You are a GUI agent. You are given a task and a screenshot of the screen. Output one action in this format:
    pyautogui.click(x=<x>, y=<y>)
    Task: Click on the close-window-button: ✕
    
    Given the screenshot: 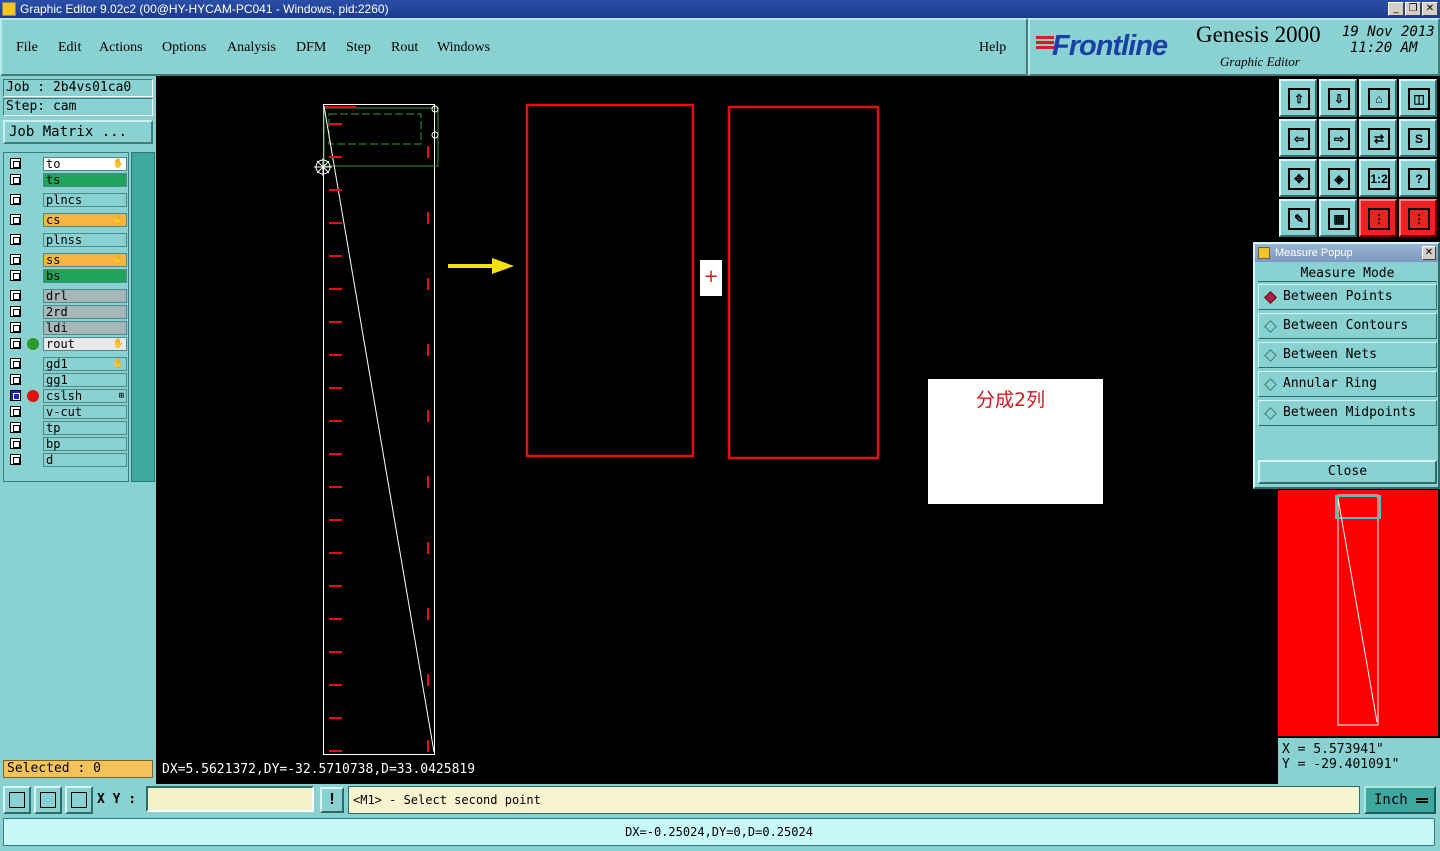 What is the action you would take?
    pyautogui.click(x=1430, y=9)
    